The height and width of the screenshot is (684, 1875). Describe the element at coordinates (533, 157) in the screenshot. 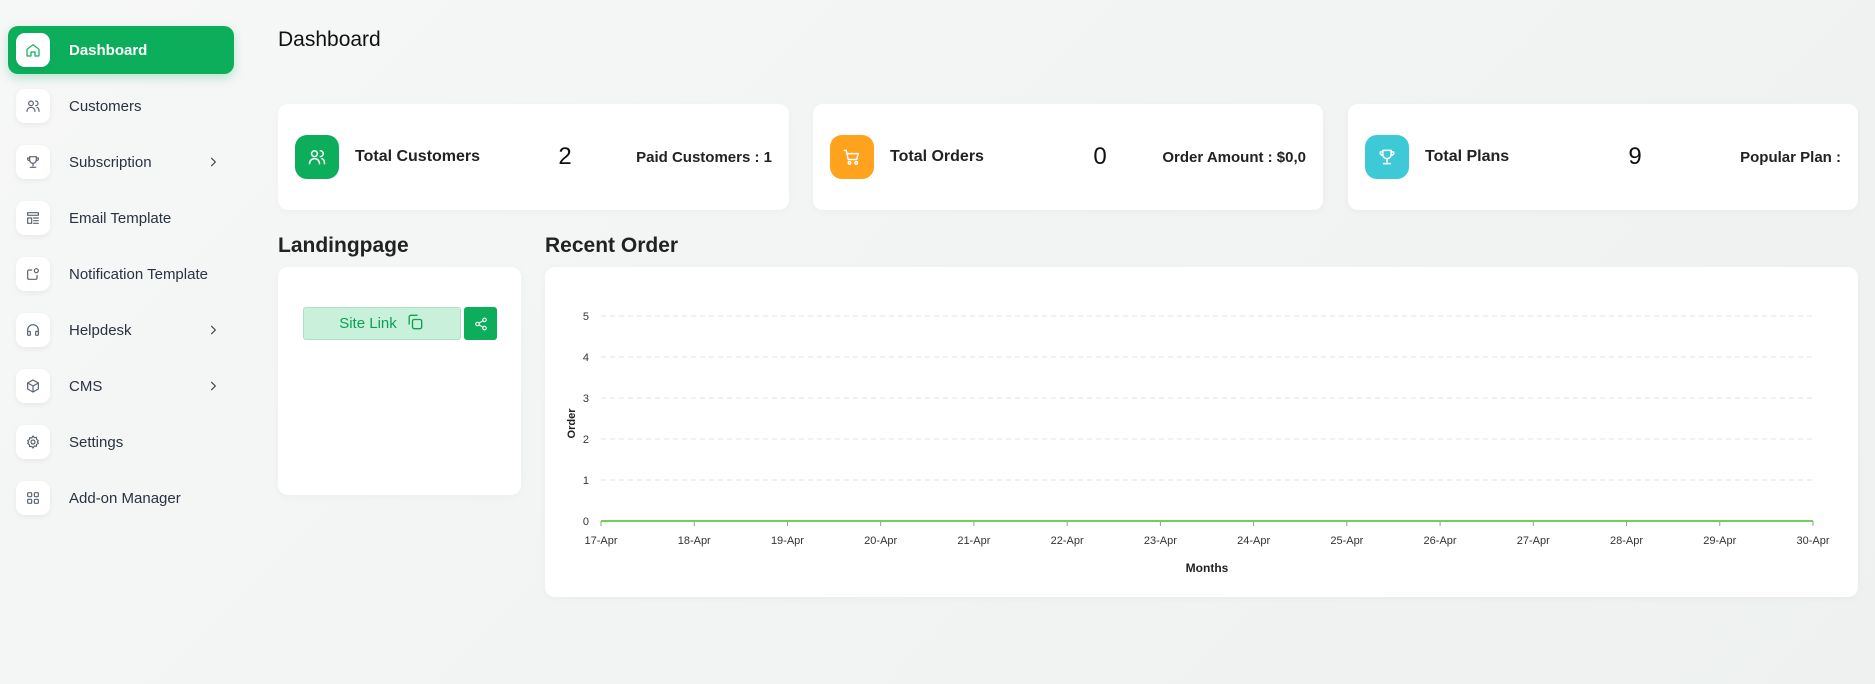

I see `stat-card-customers: Total Customers 2 Paid Customers : 1` at that location.